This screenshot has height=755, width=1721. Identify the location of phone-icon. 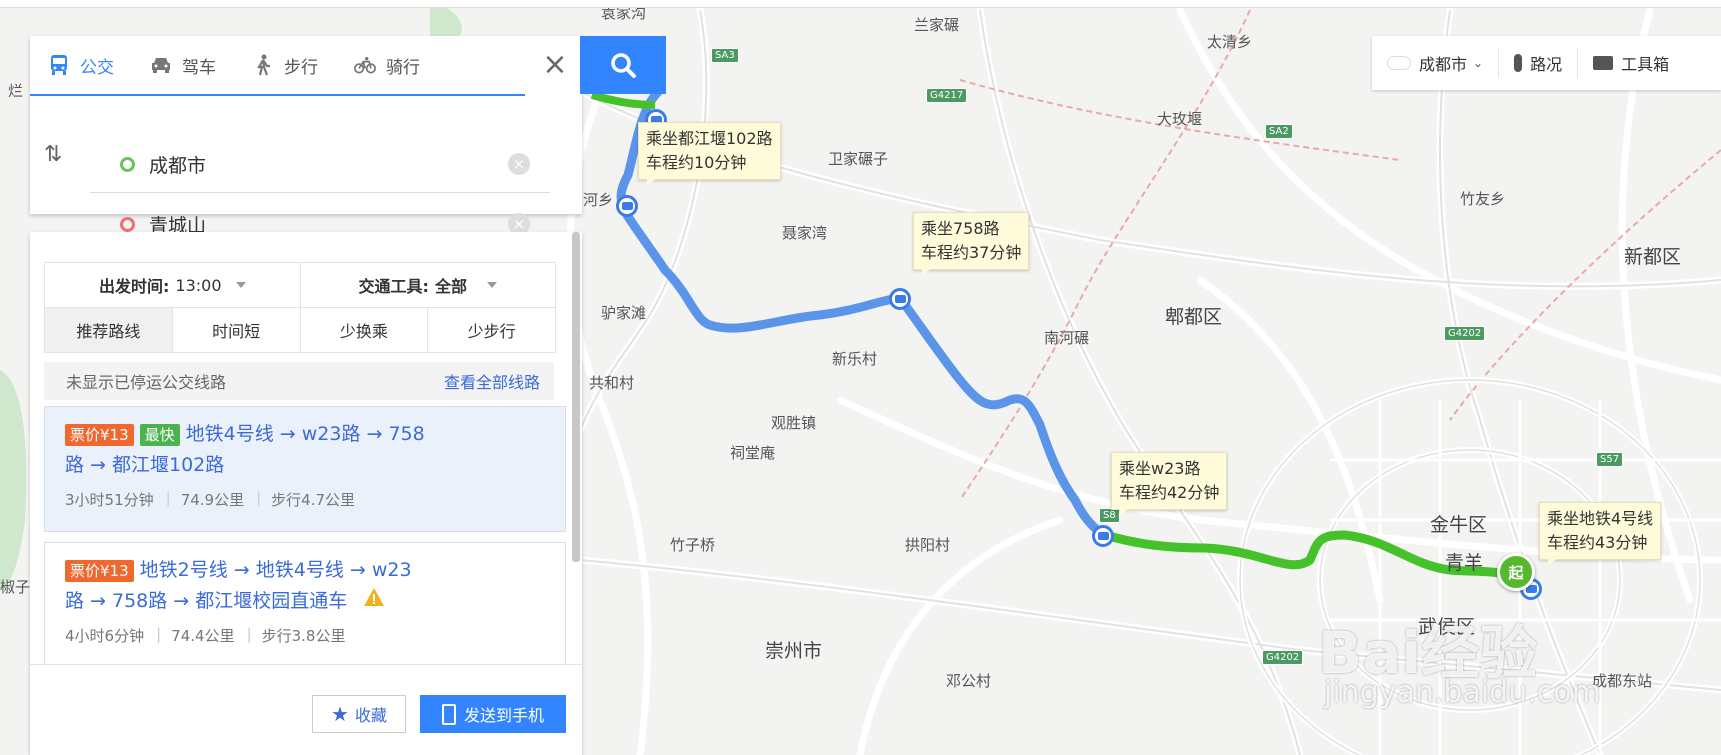
(448, 714).